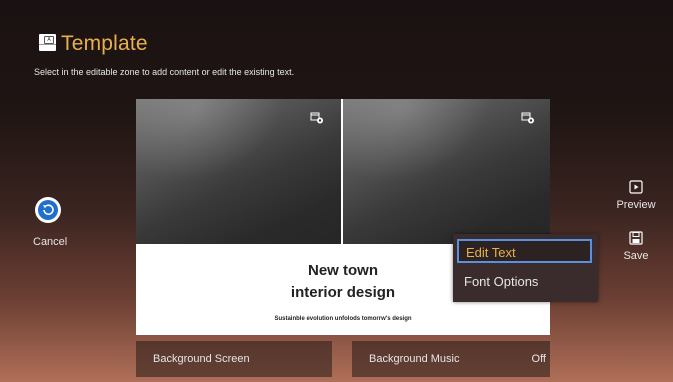 This screenshot has height=382, width=673. I want to click on image-zone-left, so click(238, 171).